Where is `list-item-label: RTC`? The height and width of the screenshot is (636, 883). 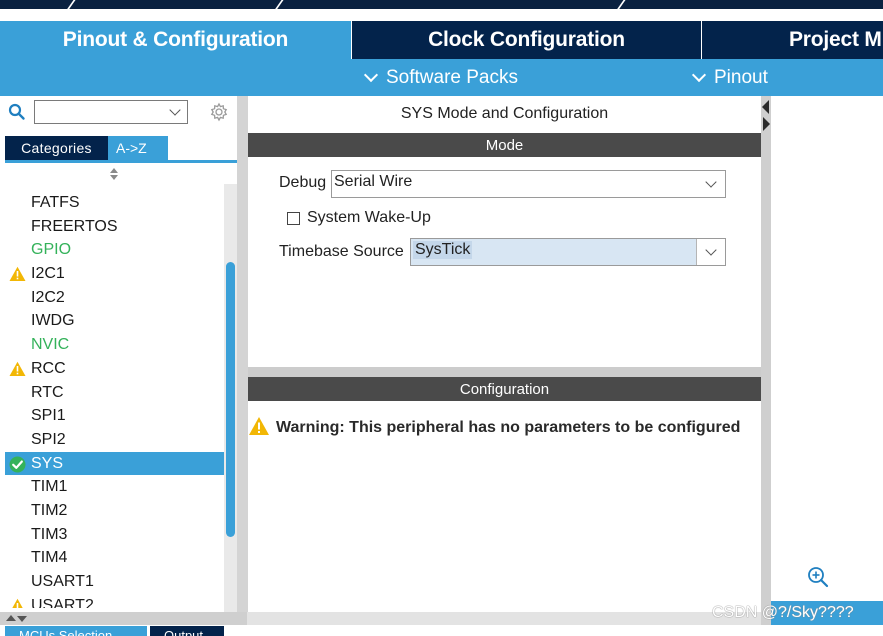 list-item-label: RTC is located at coordinates (47, 392).